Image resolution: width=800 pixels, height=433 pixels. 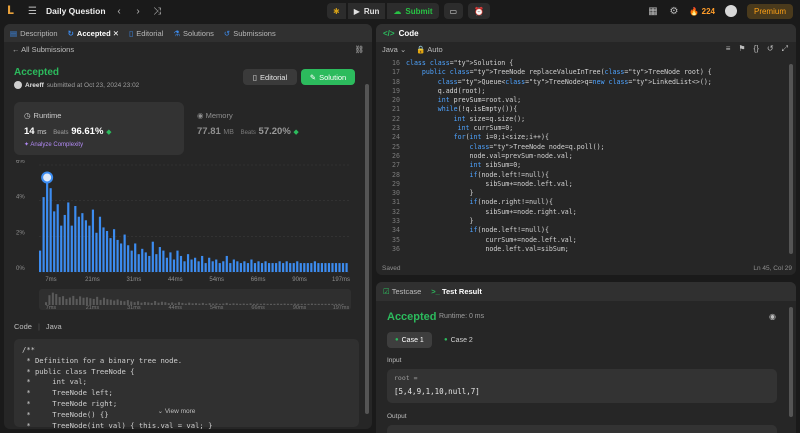 I want to click on format-lines-icon: ≡, so click(x=728, y=49).